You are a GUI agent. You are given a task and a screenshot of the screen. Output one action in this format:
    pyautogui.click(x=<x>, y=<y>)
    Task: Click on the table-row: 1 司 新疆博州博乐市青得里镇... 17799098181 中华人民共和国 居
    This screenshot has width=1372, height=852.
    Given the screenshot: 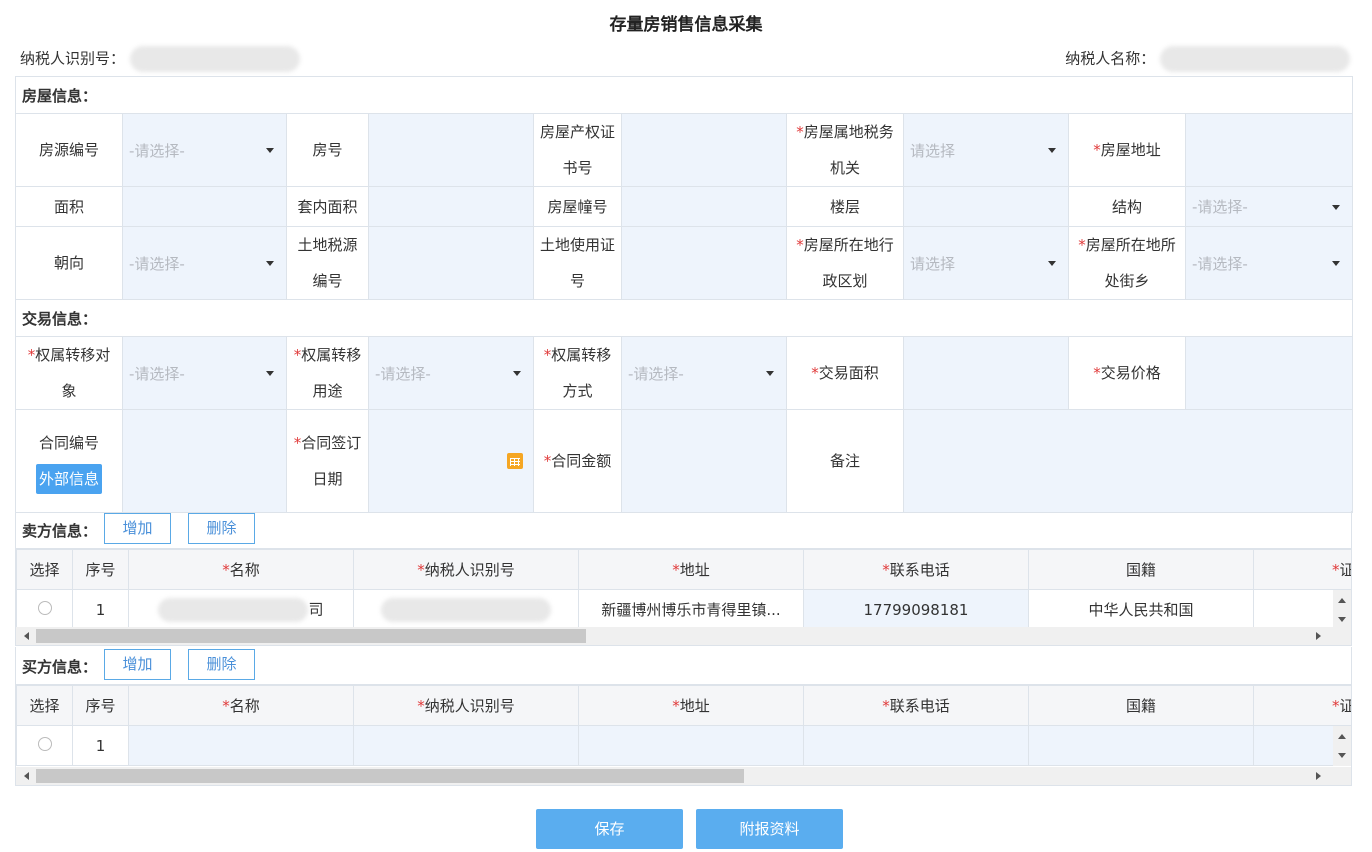 What is the action you would take?
    pyautogui.click(x=683, y=609)
    